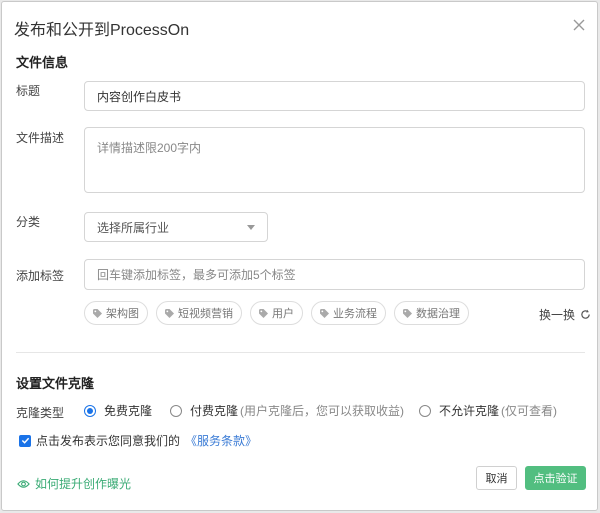  What do you see at coordinates (133, 227) in the screenshot?
I see `category-select-value: 选择所属行业` at bounding box center [133, 227].